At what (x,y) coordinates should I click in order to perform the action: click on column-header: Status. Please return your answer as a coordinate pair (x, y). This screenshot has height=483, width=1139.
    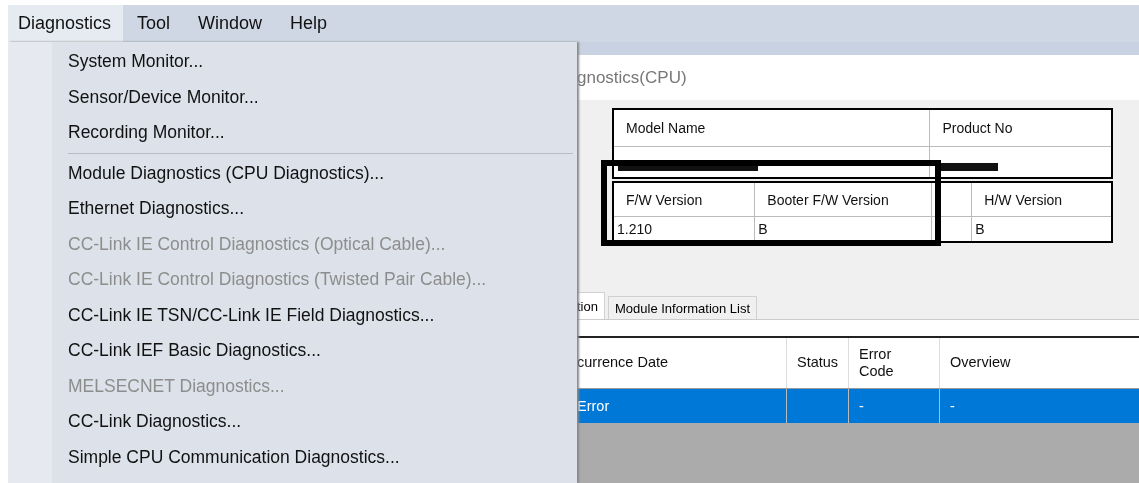
    Looking at the image, I should click on (818, 363).